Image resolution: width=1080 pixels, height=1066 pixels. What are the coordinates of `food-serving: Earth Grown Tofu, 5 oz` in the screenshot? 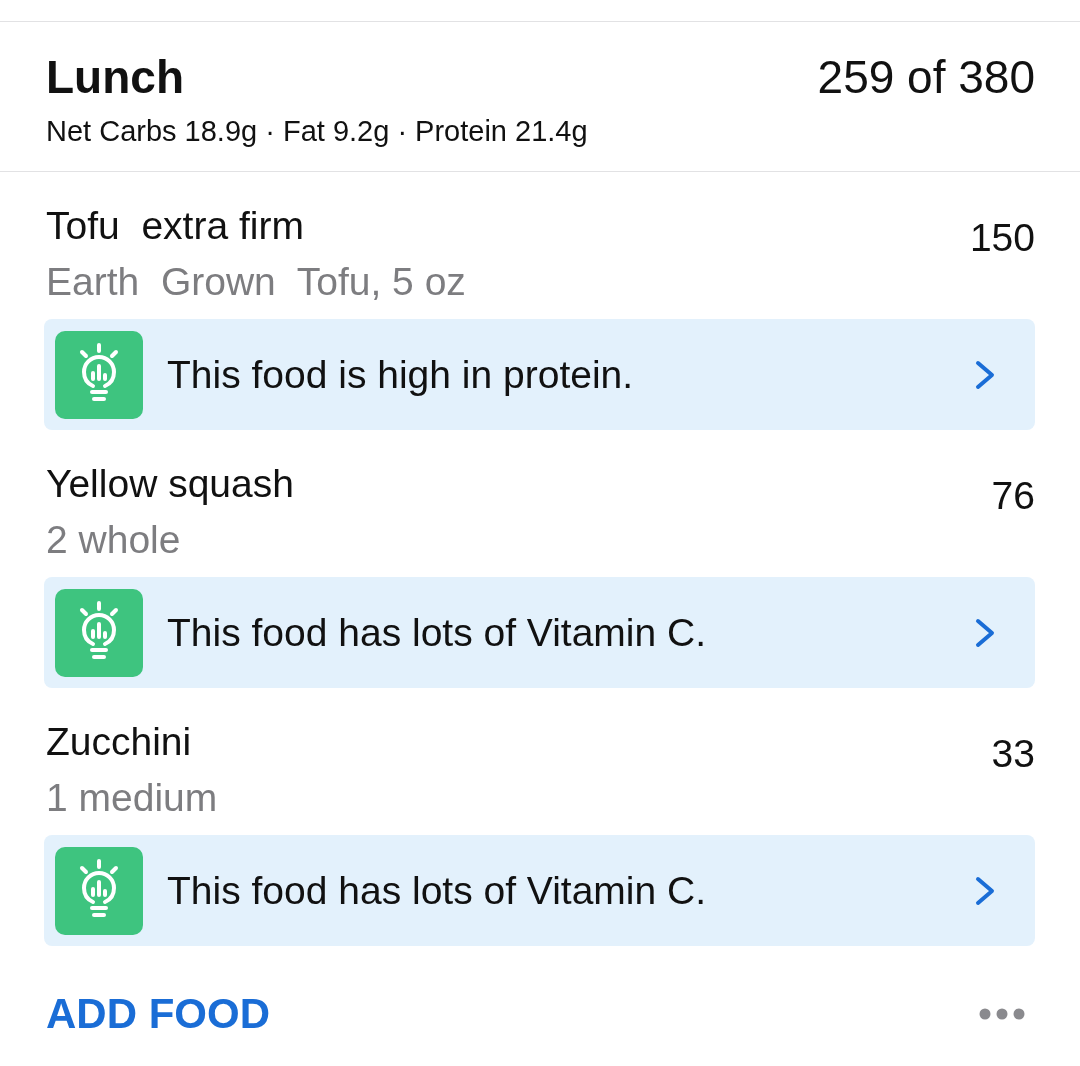 It's located at (256, 282).